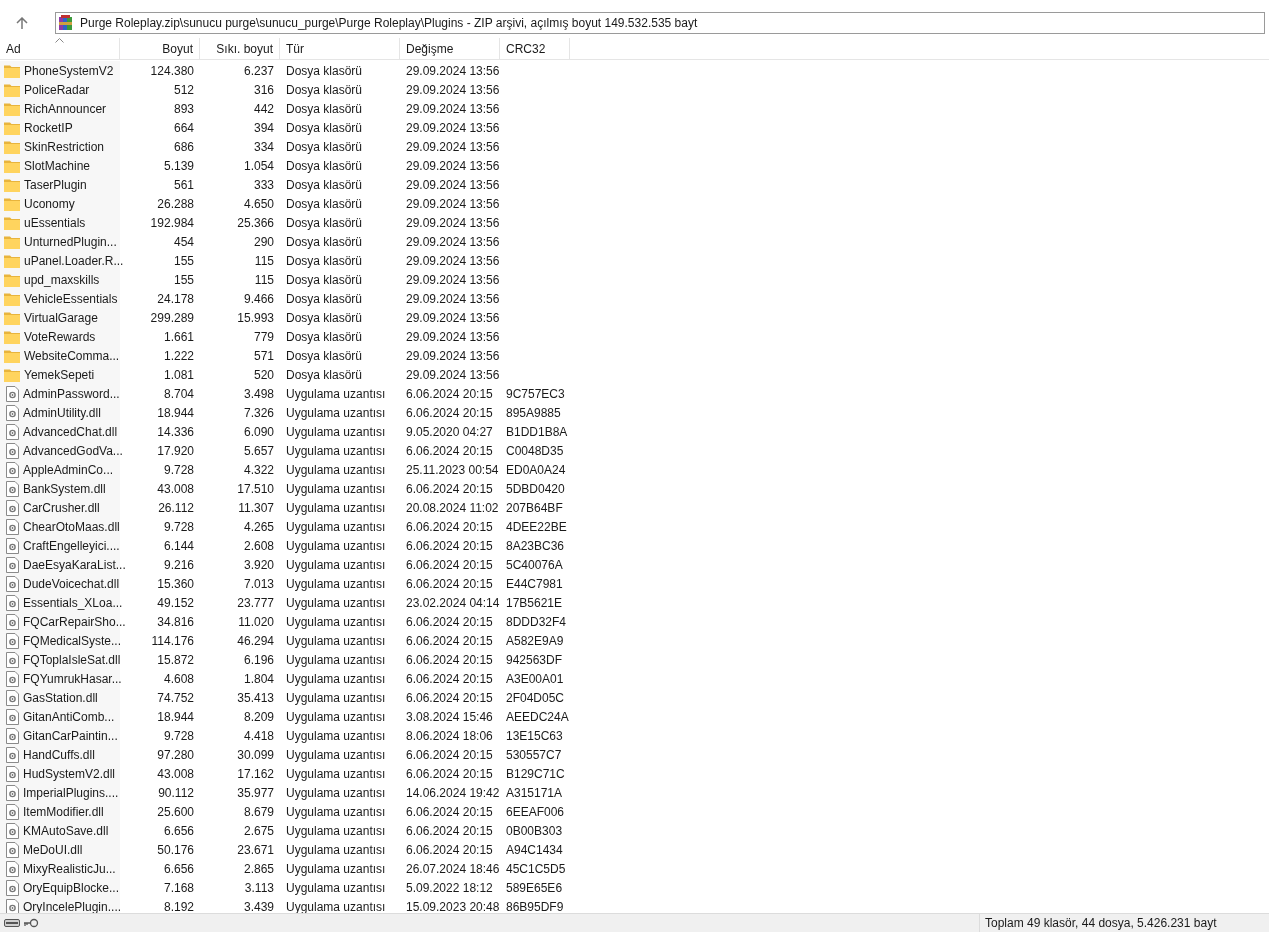 This screenshot has height=932, width=1269. I want to click on packed-size-cell-text: 11.307, so click(256, 508).